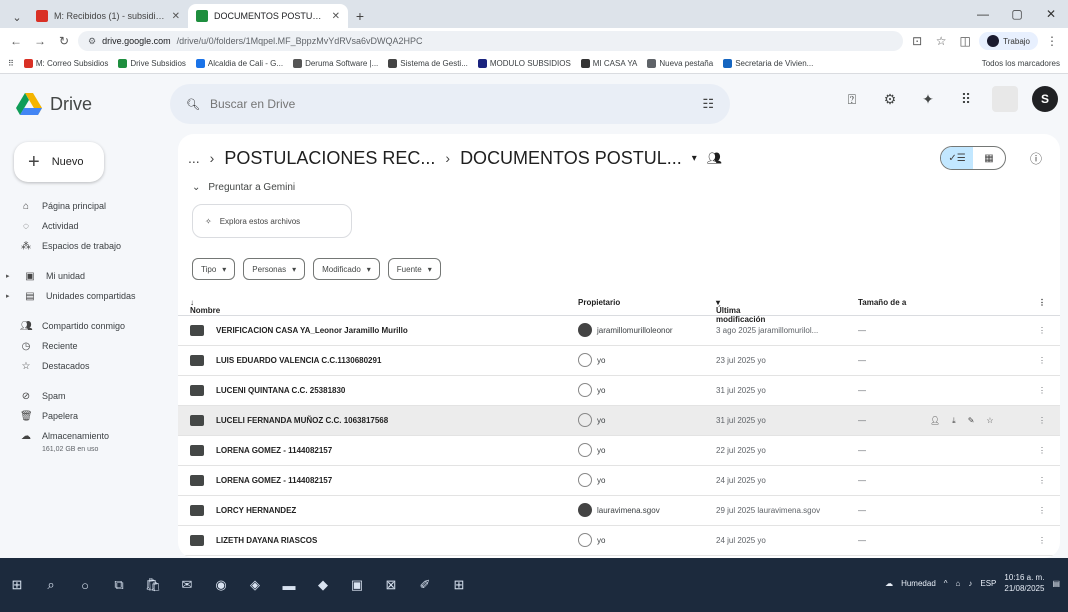  I want to click on rename-icon: ✎, so click(971, 421).